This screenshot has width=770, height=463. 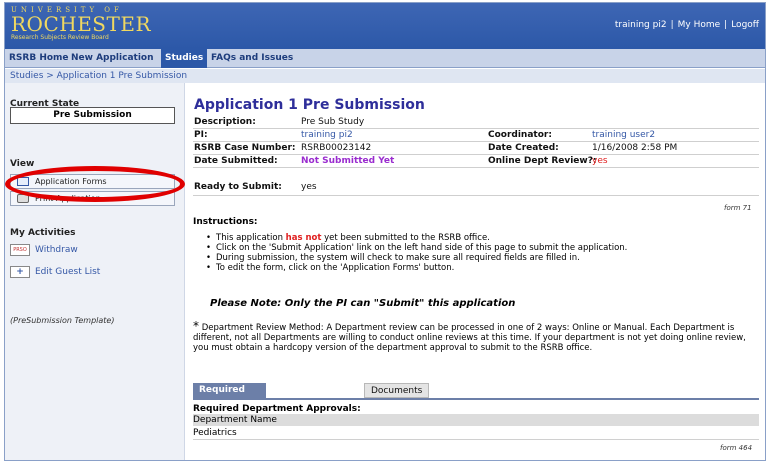 What do you see at coordinates (201, 135) in the screenshot?
I see `pi-label: PI:` at bounding box center [201, 135].